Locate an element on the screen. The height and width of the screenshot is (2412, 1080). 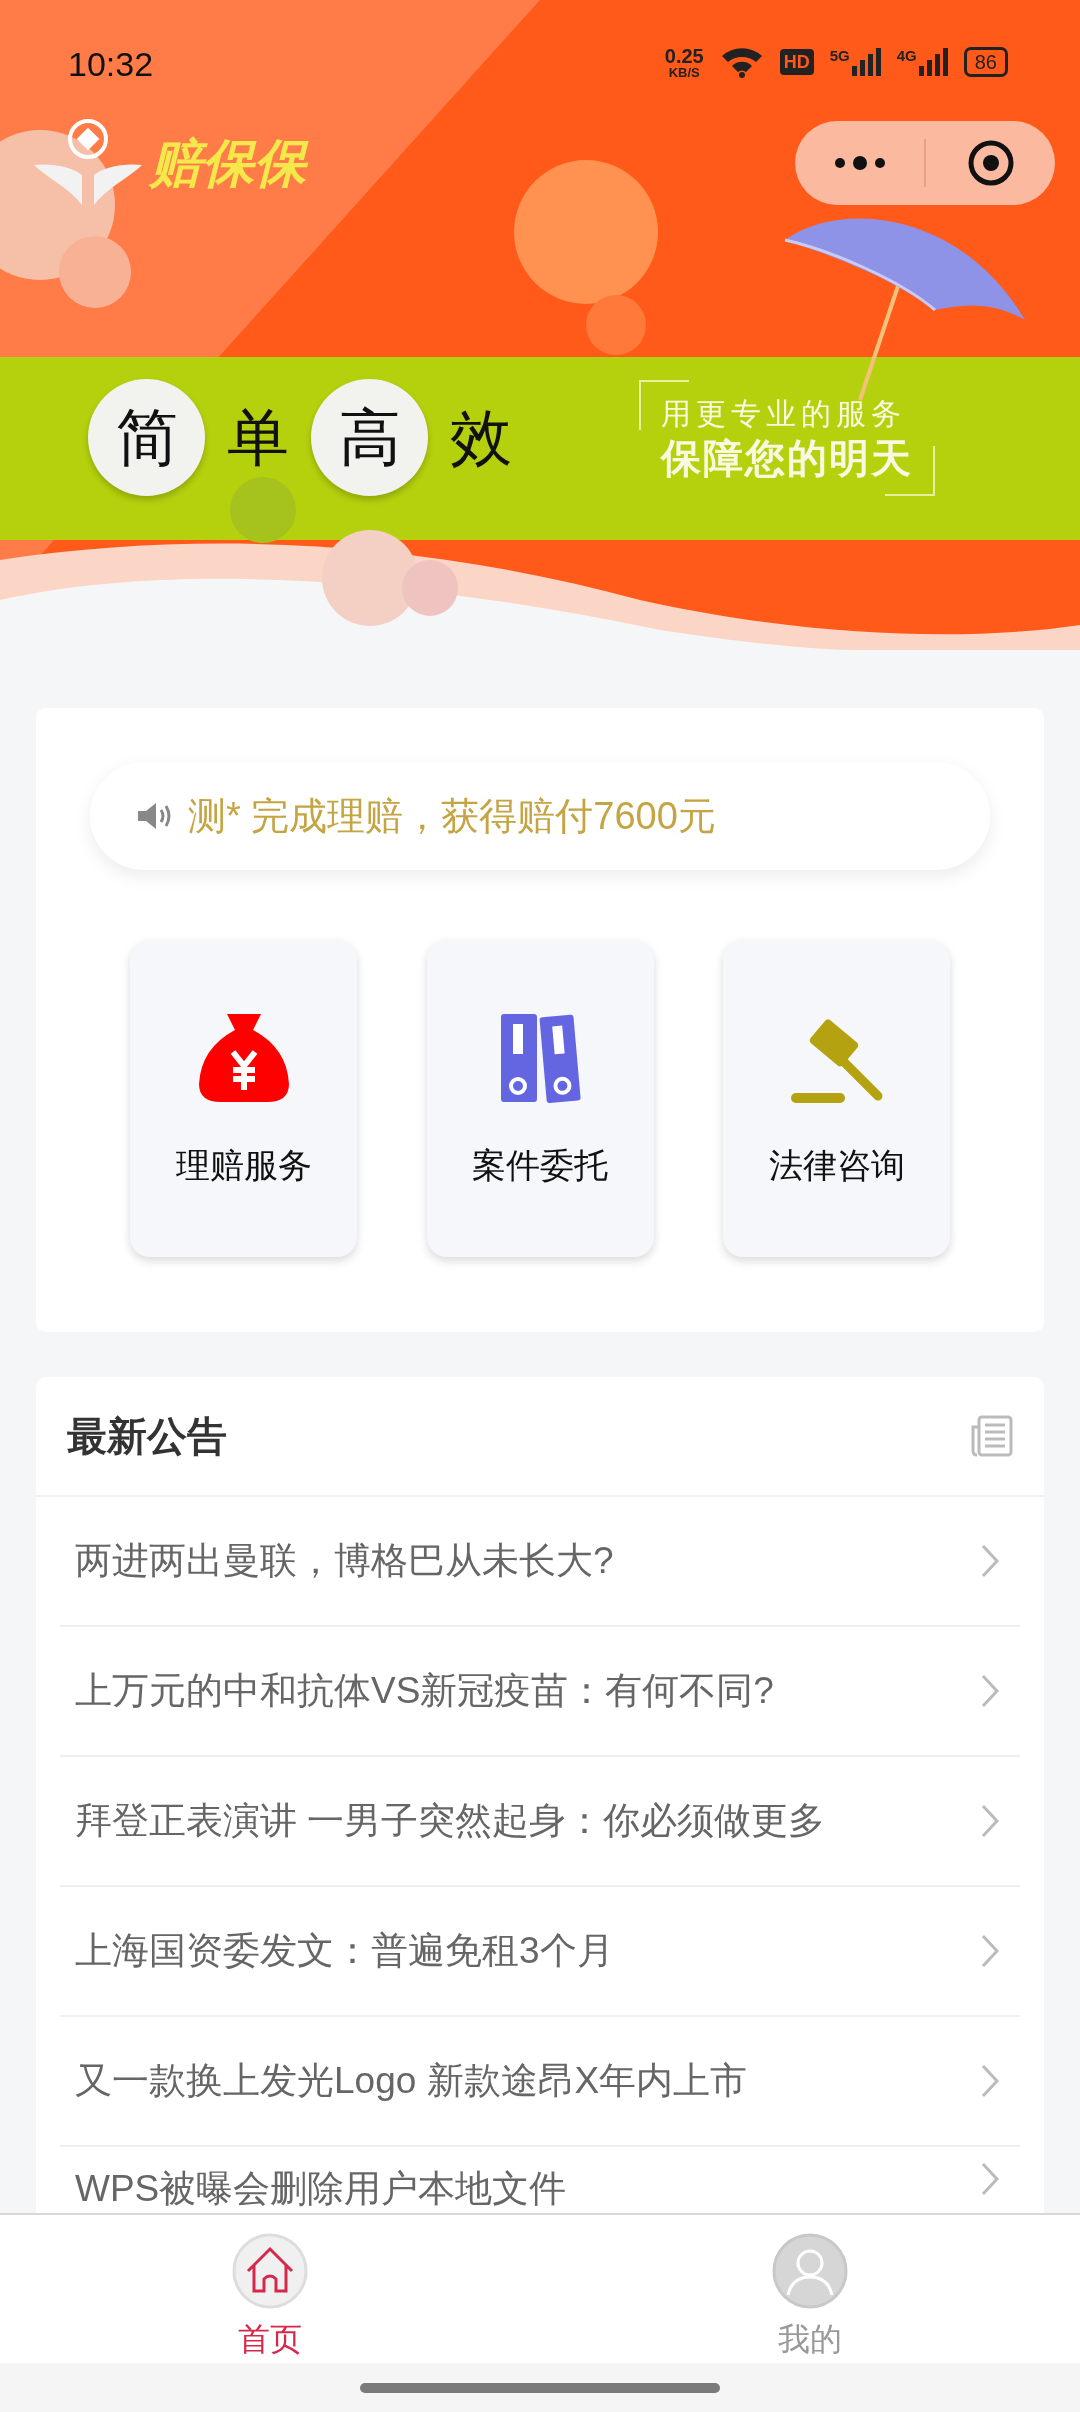
service-tile: 法律咨询 is located at coordinates (836, 1098).